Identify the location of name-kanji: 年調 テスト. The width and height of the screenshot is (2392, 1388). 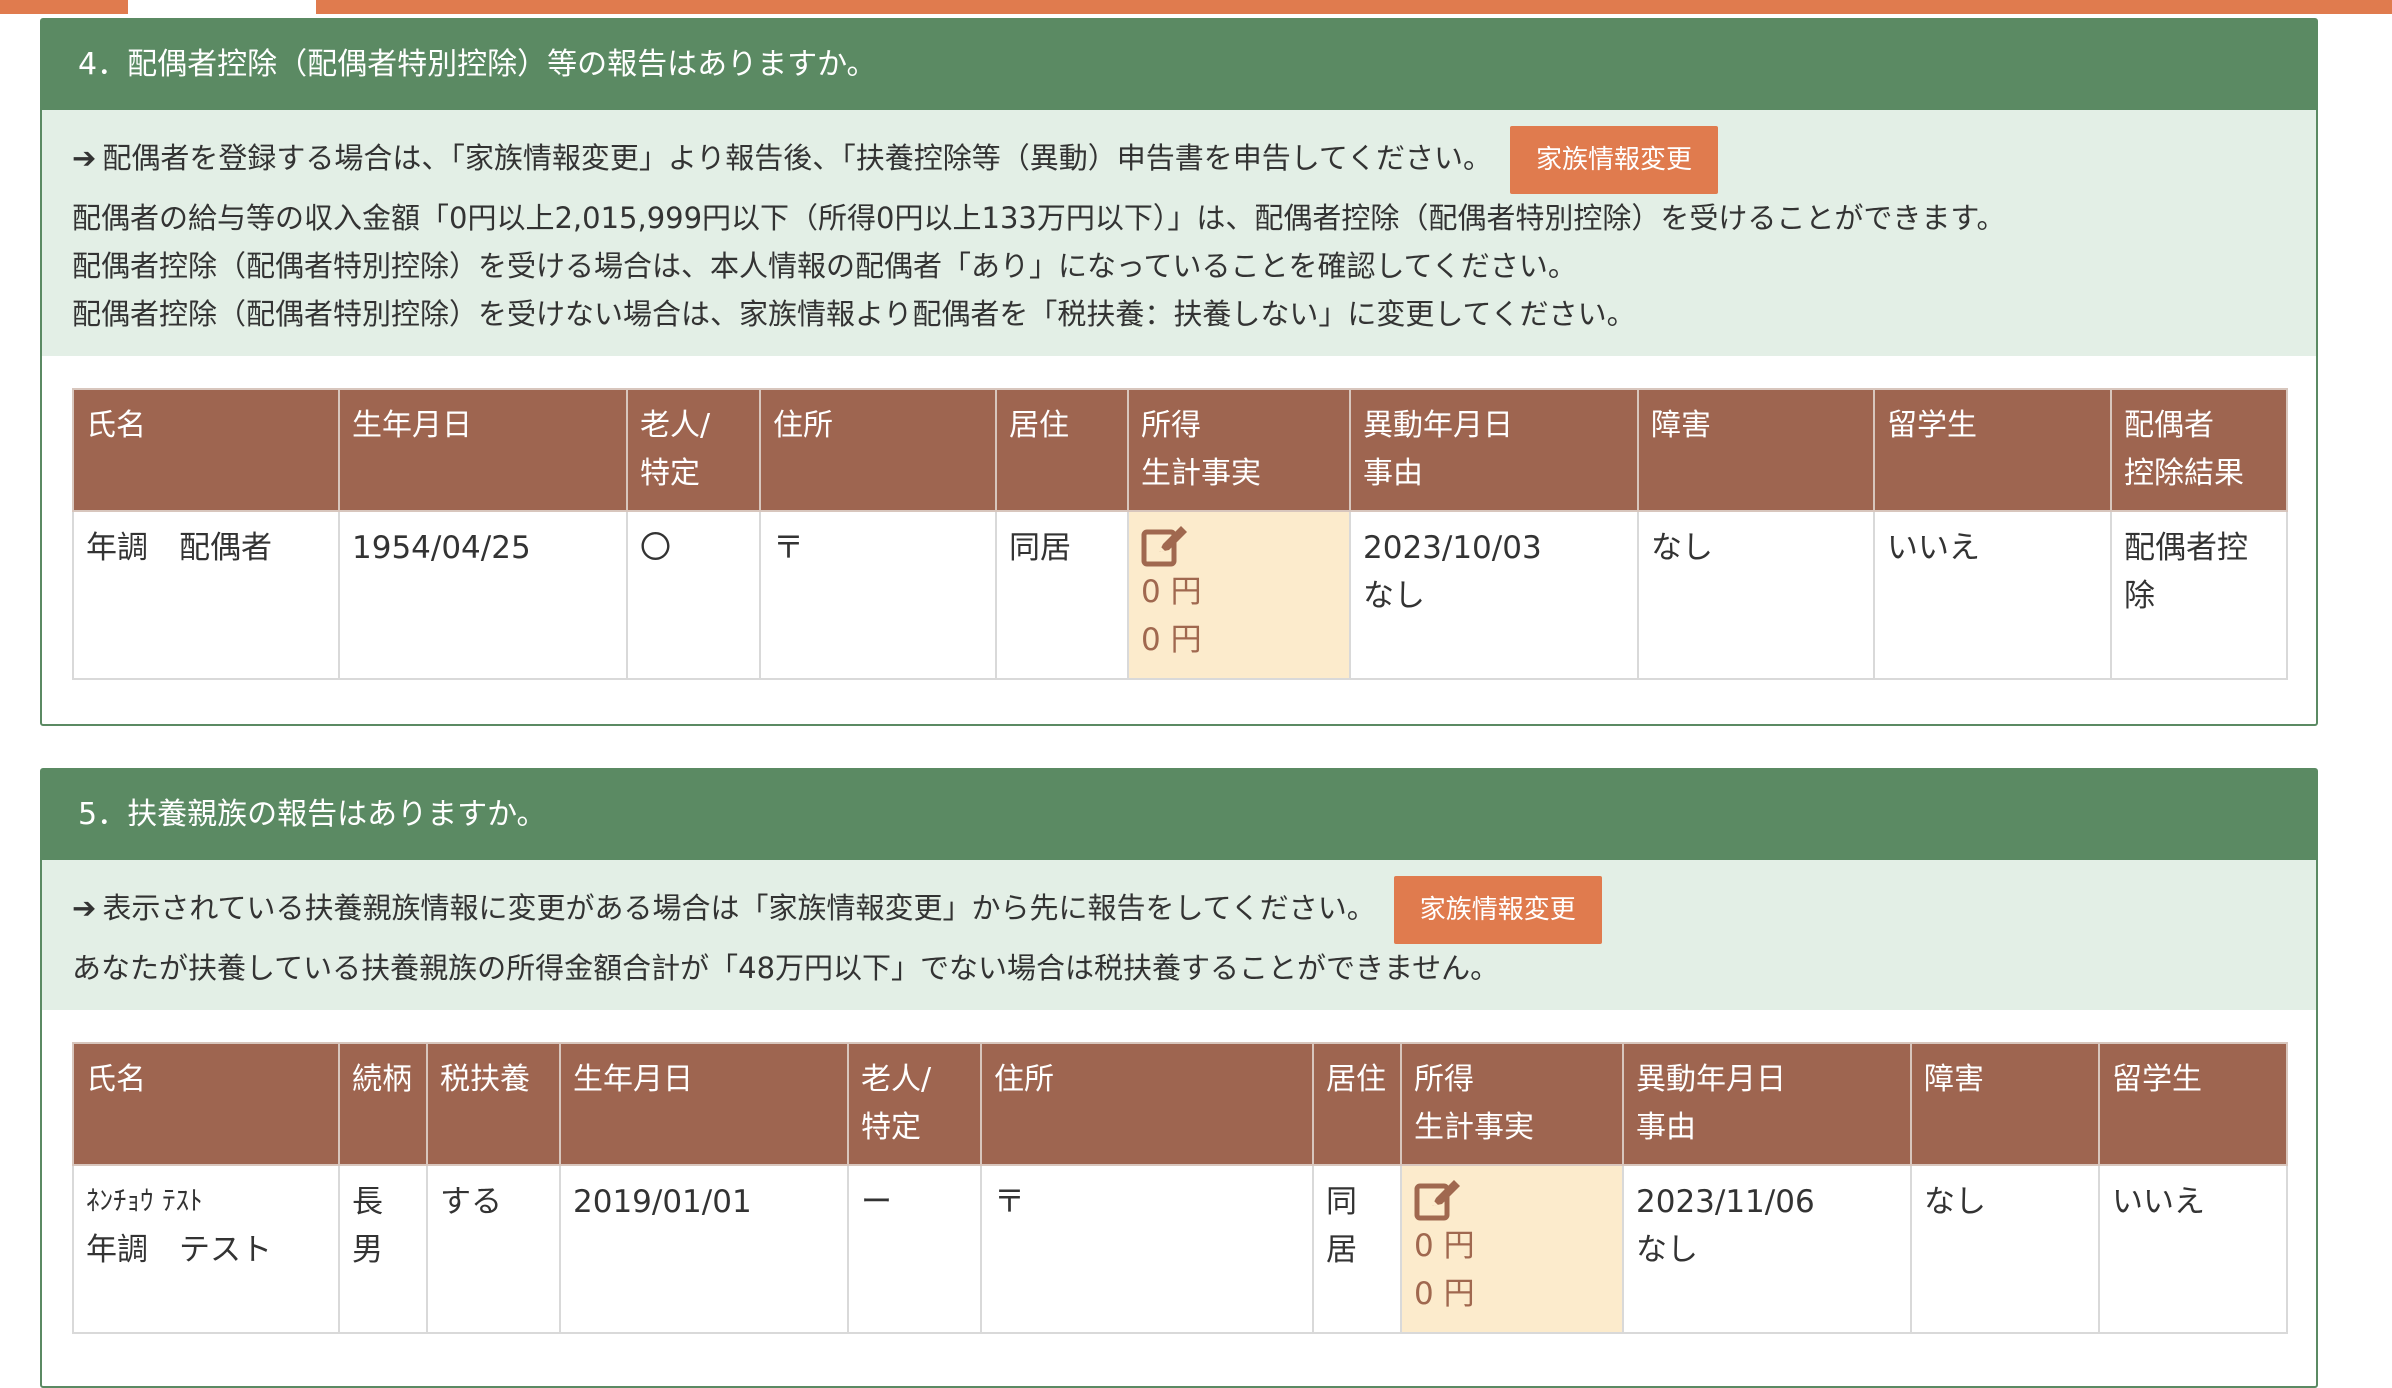
(179, 1250).